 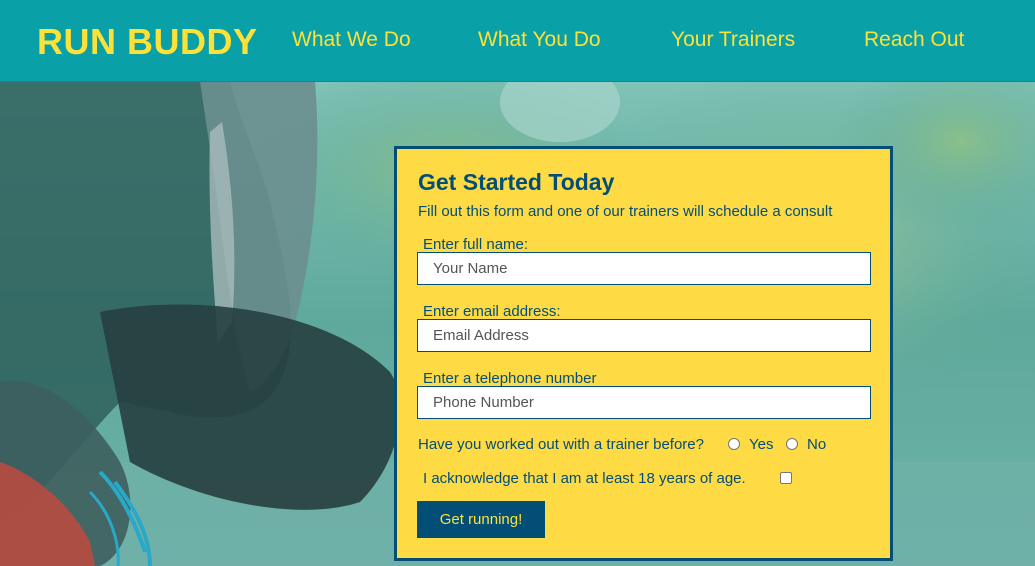 I want to click on phone-input, so click(x=644, y=402).